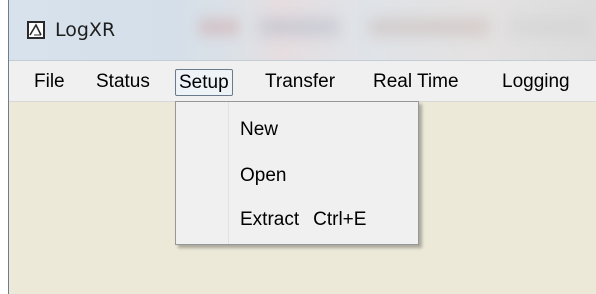  I want to click on menu-setup: Setup, so click(204, 82).